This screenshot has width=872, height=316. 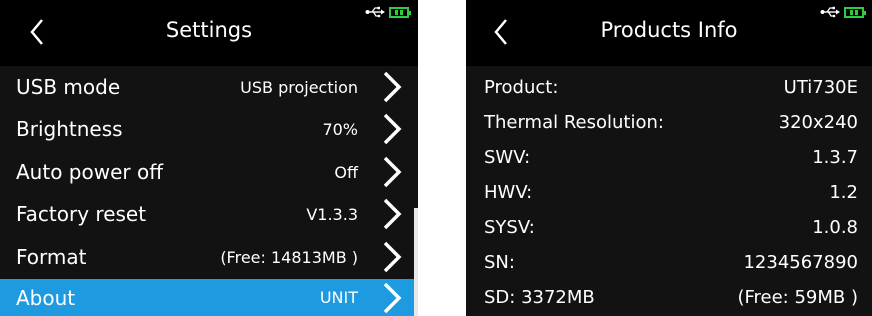 I want to click on settings-row-usb-mode: USB mode USB projection, so click(x=209, y=87).